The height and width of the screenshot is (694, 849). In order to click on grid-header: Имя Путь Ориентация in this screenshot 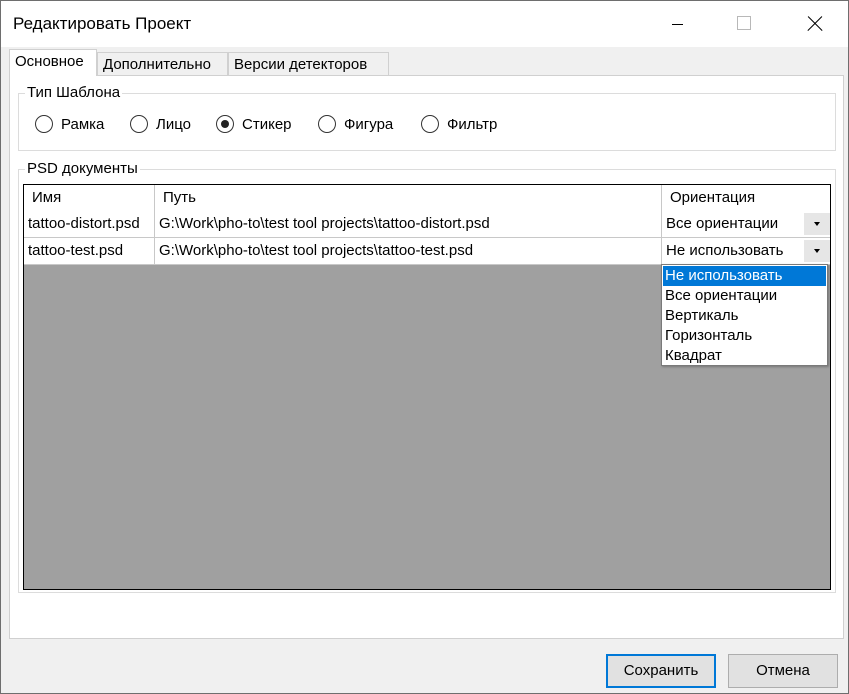, I will do `click(427, 198)`.